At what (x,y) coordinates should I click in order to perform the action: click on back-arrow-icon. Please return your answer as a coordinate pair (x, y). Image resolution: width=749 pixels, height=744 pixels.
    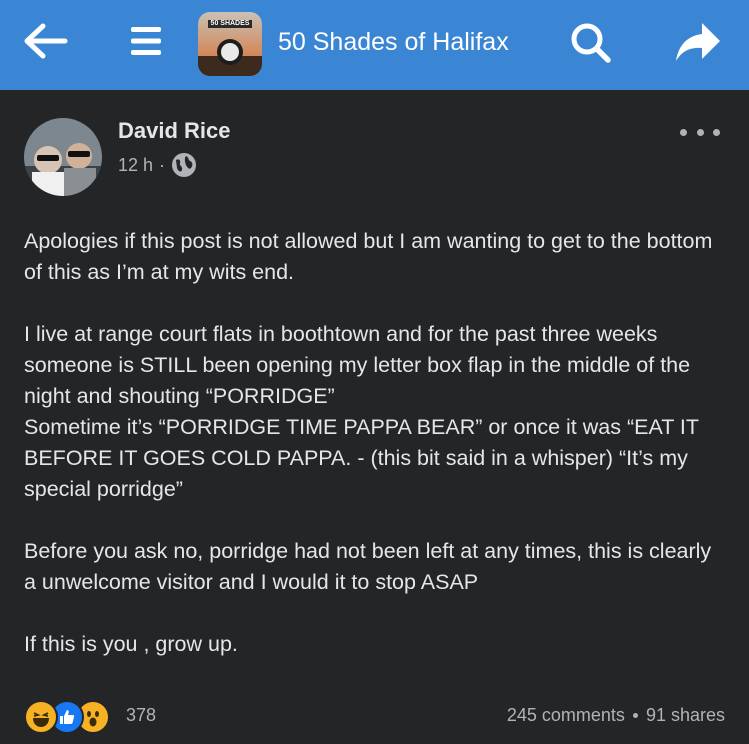
    Looking at the image, I should click on (46, 41).